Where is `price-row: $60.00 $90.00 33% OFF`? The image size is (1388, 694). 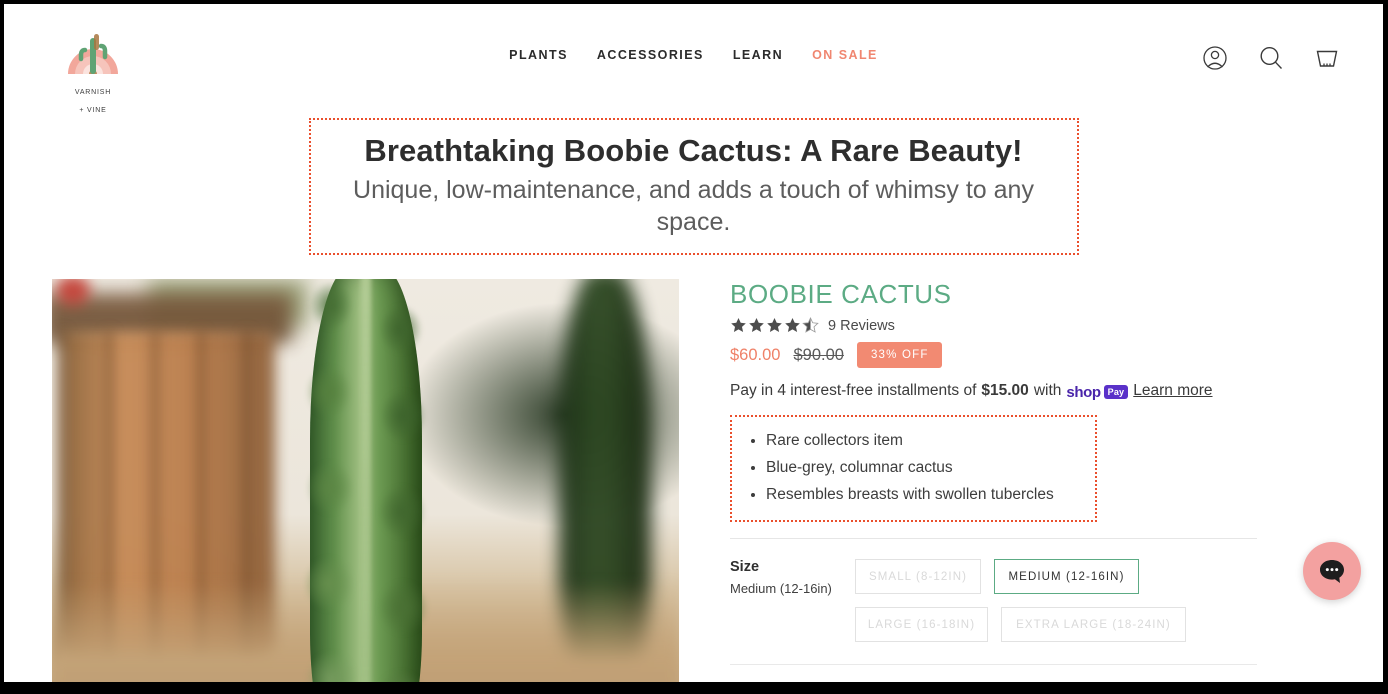 price-row: $60.00 $90.00 33% OFF is located at coordinates (999, 355).